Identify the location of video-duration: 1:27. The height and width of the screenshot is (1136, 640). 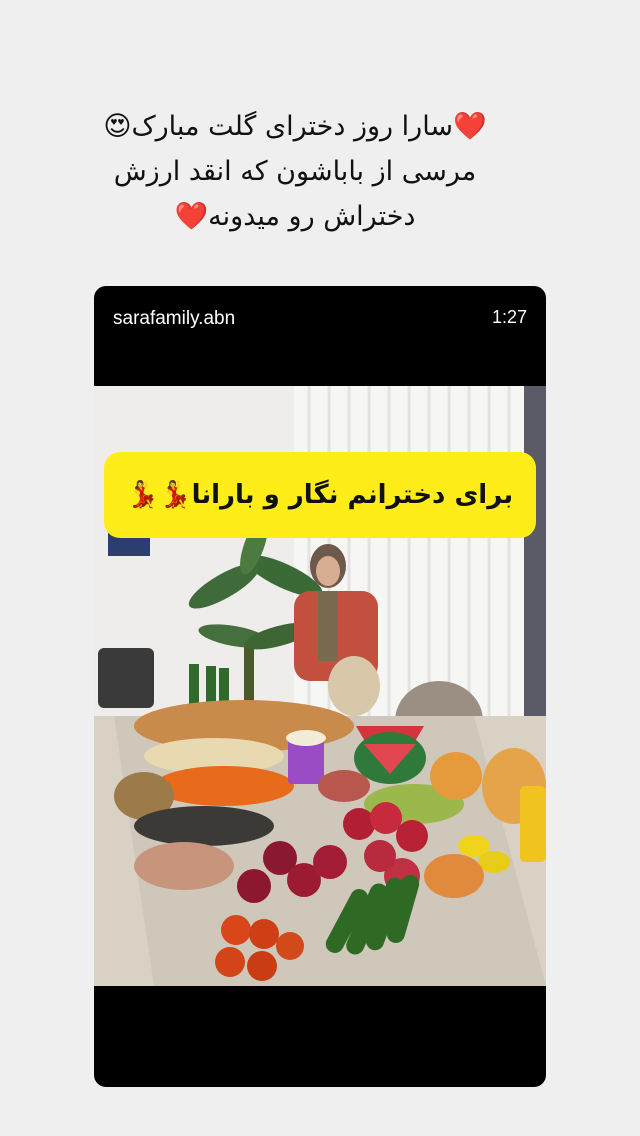
(509, 317).